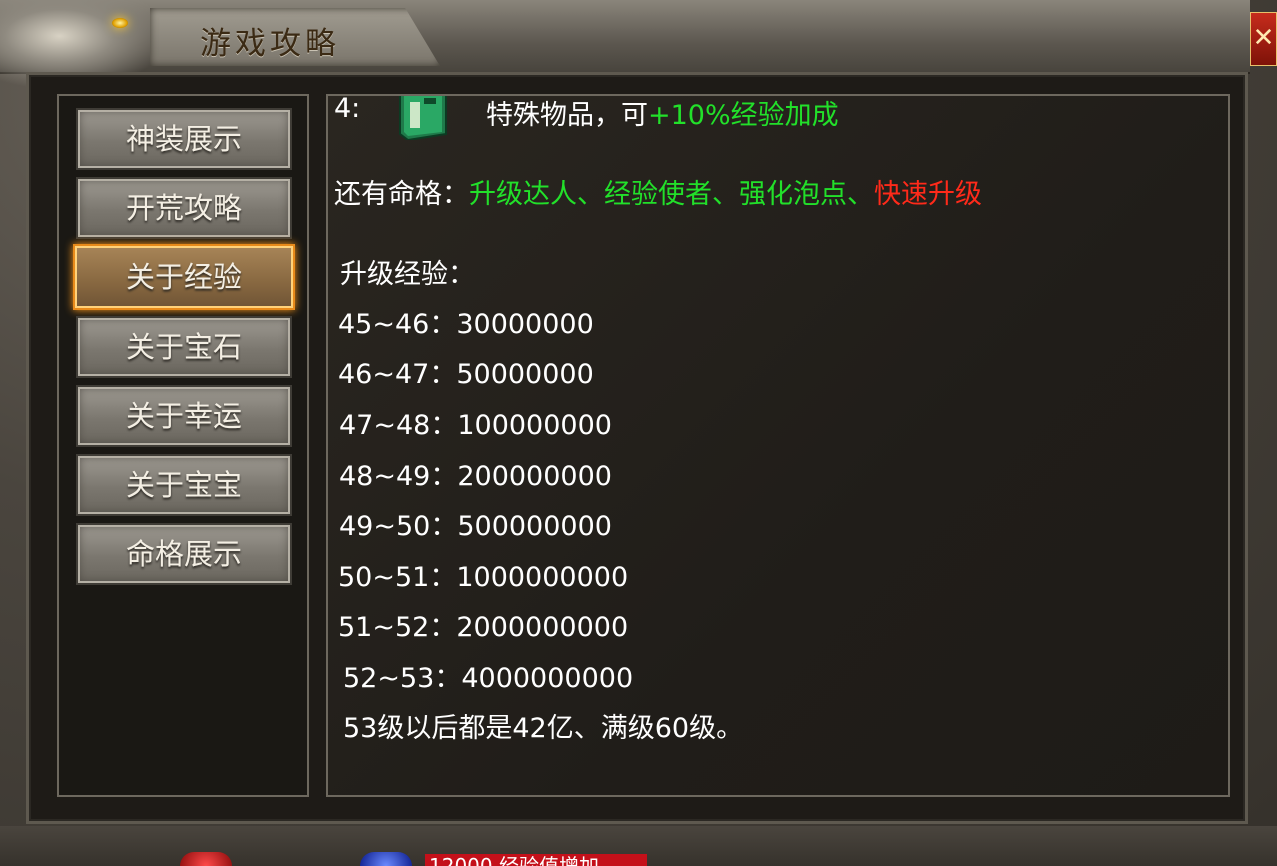 Image resolution: width=1277 pixels, height=866 pixels. Describe the element at coordinates (534, 425) in the screenshot. I see `level-exp: 100000000` at that location.